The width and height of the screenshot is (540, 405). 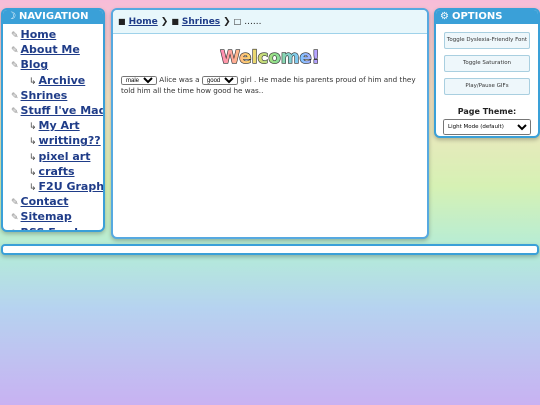 I want to click on nav-item: ✎ Sitemap, so click(x=53, y=217).